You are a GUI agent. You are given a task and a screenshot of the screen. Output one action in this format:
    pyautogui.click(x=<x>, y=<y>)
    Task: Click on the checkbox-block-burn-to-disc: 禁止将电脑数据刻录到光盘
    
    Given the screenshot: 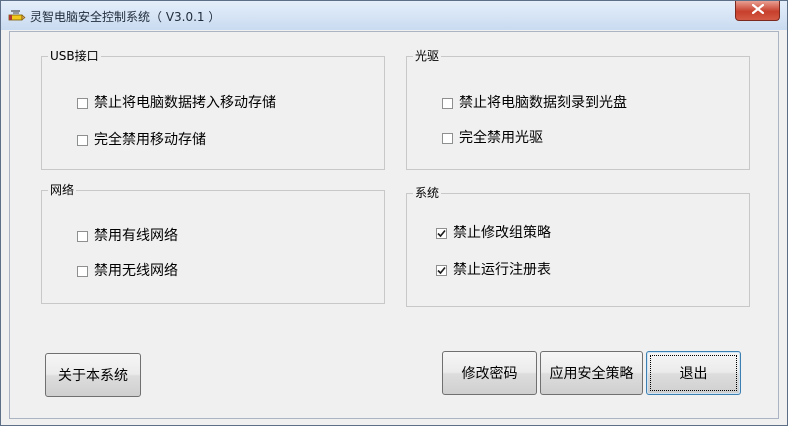 What is the action you would take?
    pyautogui.click(x=534, y=103)
    